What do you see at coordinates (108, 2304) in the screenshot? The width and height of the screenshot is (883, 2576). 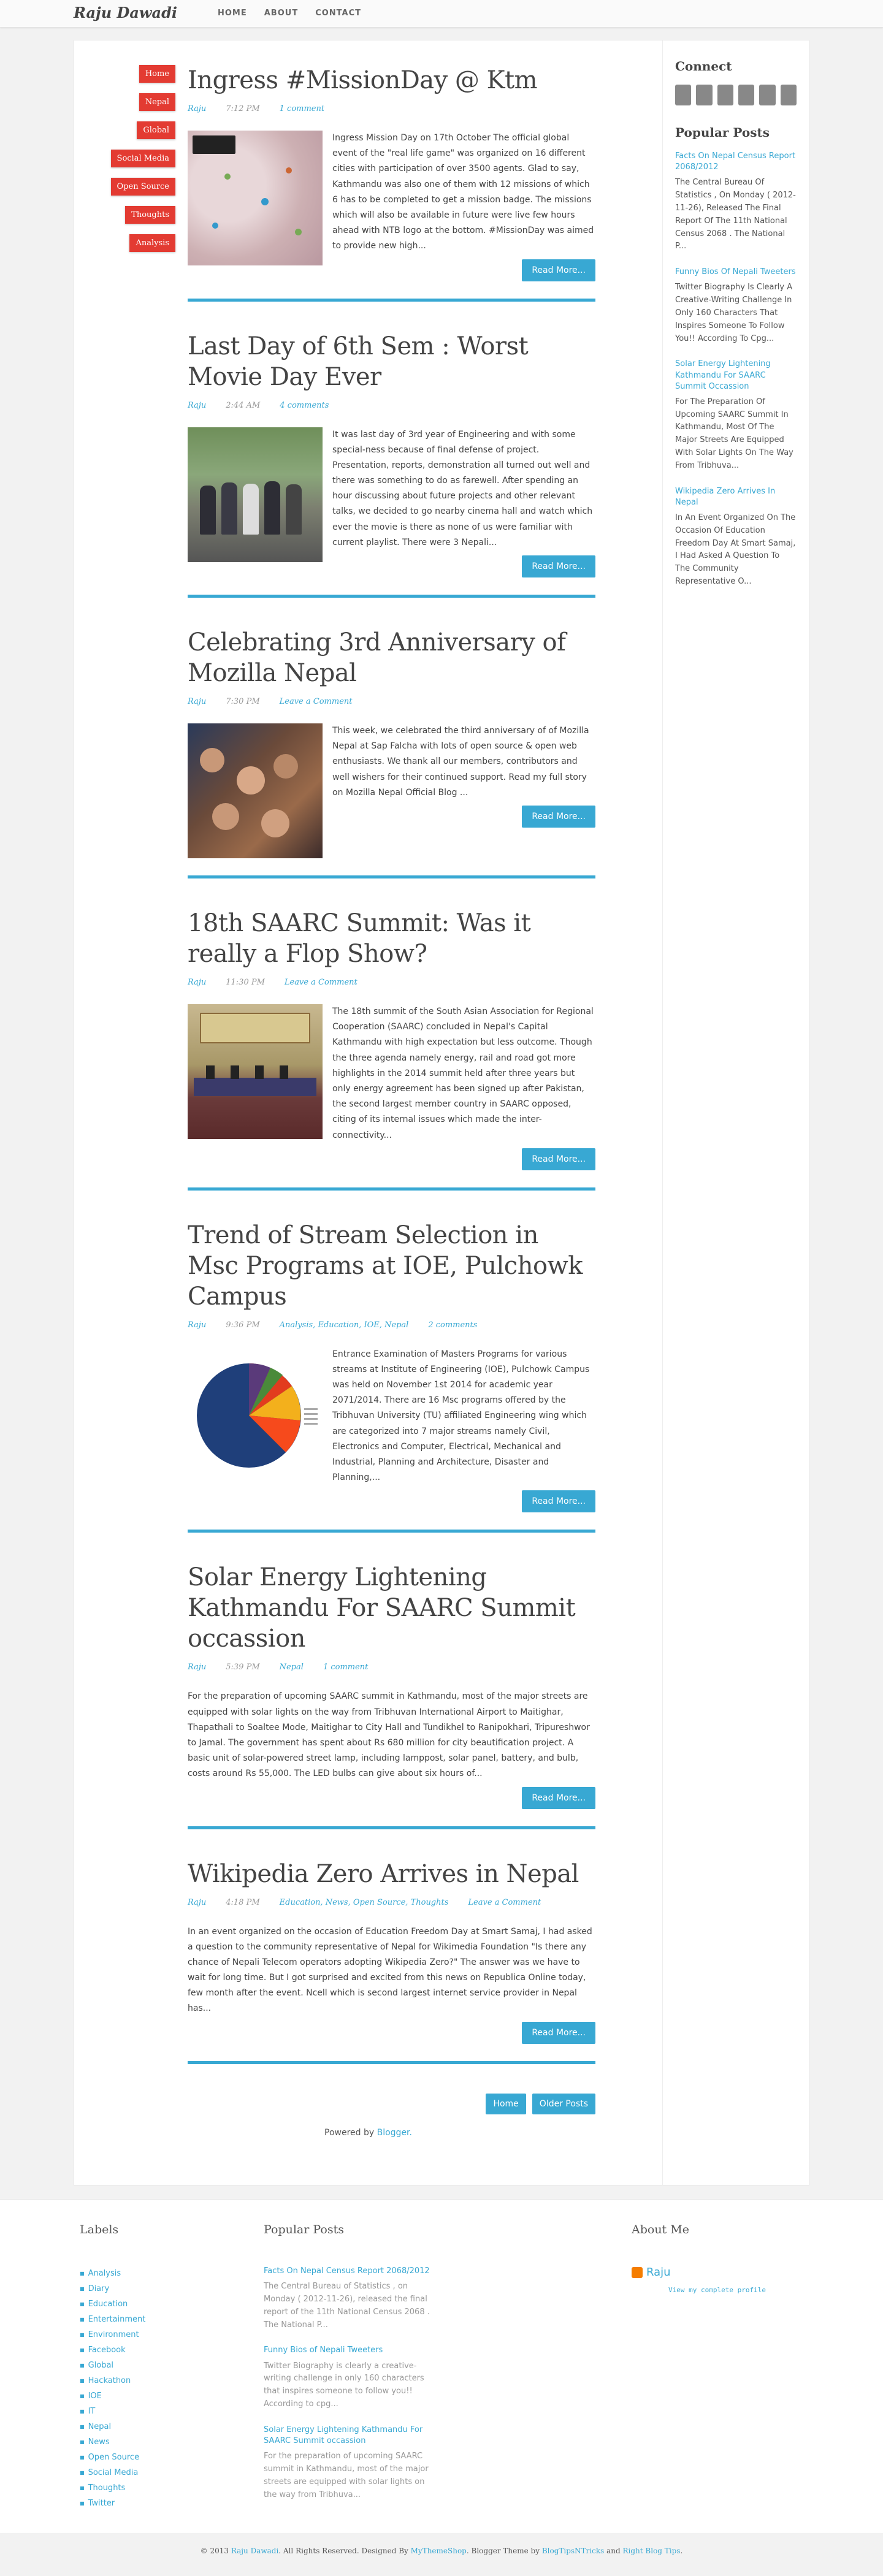 I see `label-link: Education` at bounding box center [108, 2304].